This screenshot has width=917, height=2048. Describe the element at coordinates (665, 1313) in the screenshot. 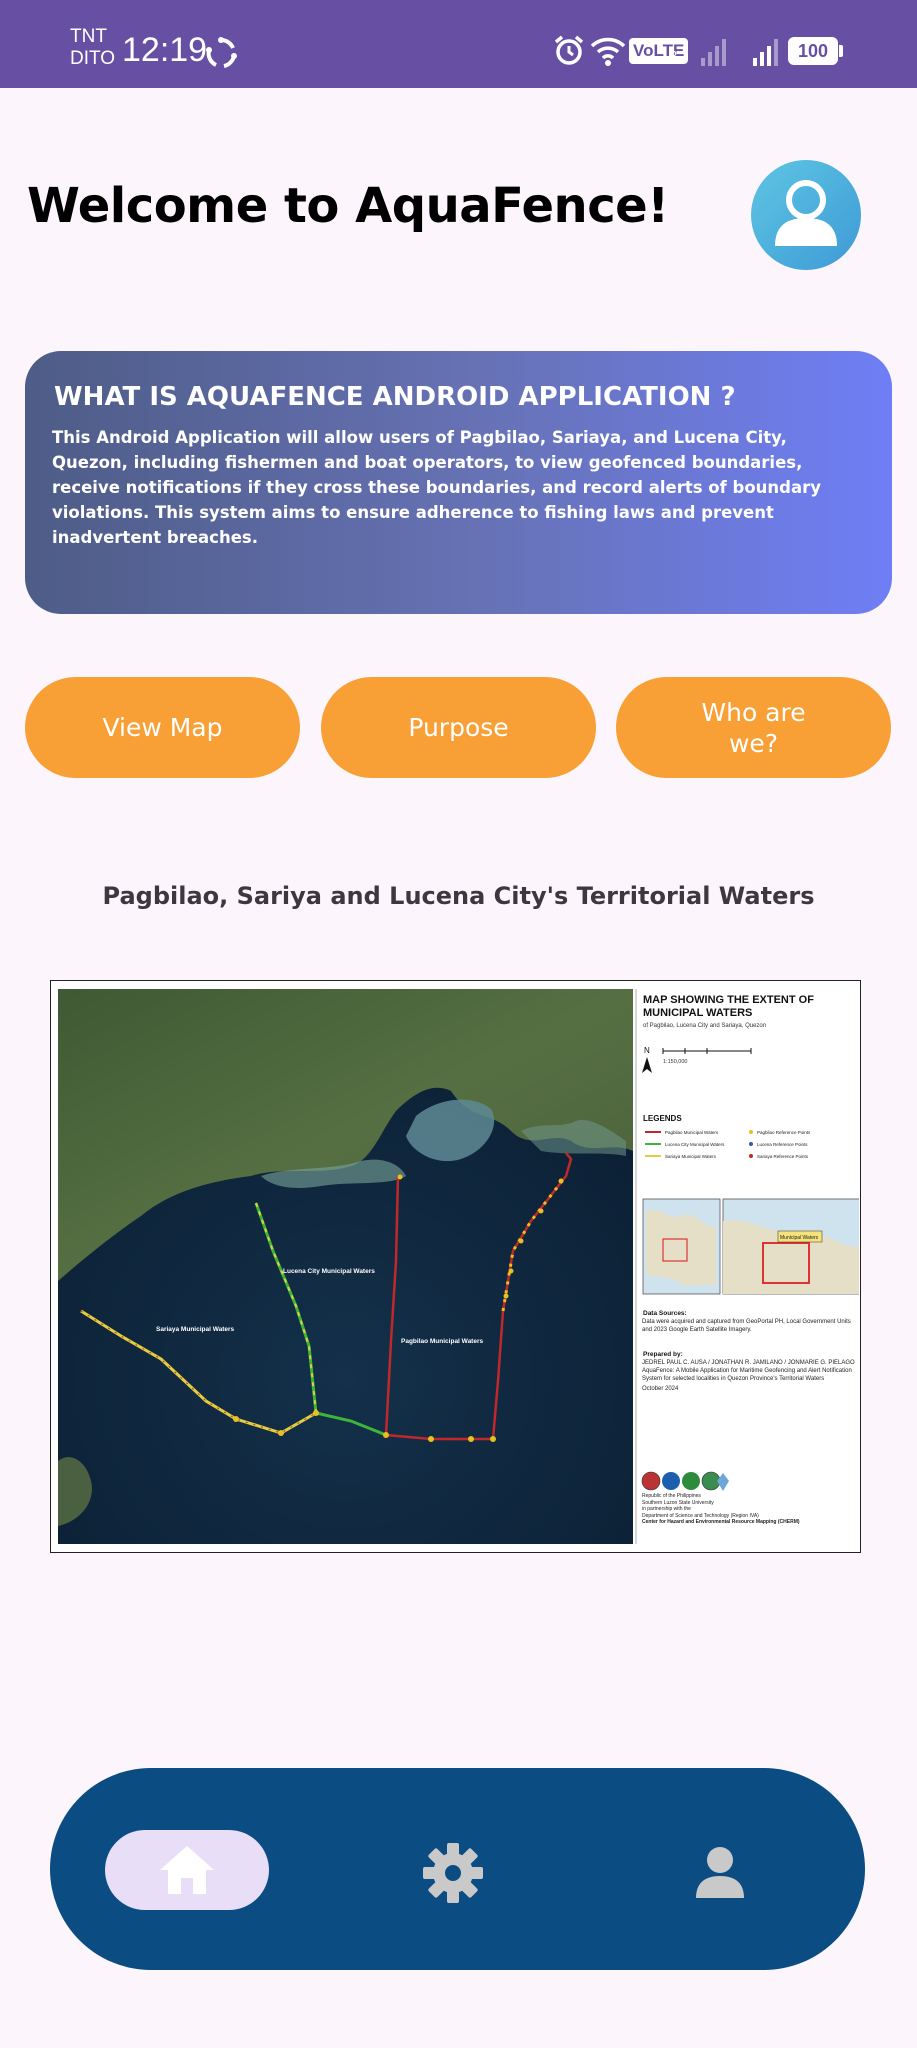

I see `data-sources-title: Data Sources:` at that location.